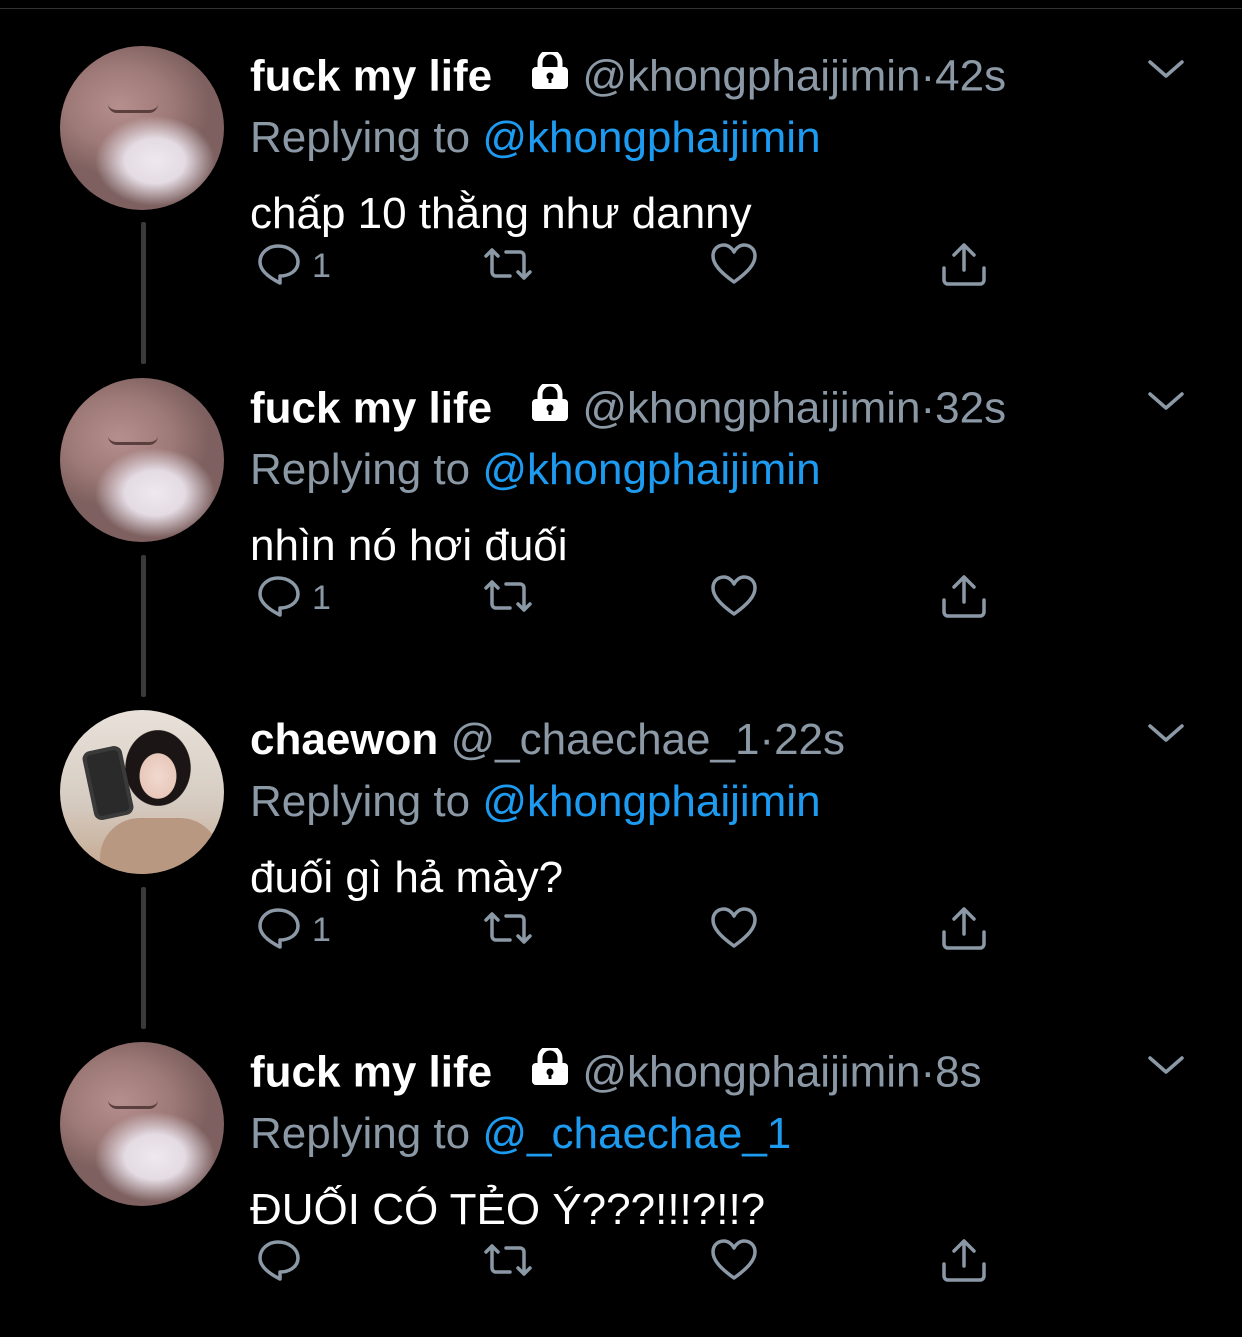 The width and height of the screenshot is (1242, 1337). I want to click on tweet-text: nhìn nó hơi đuối, so click(409, 545).